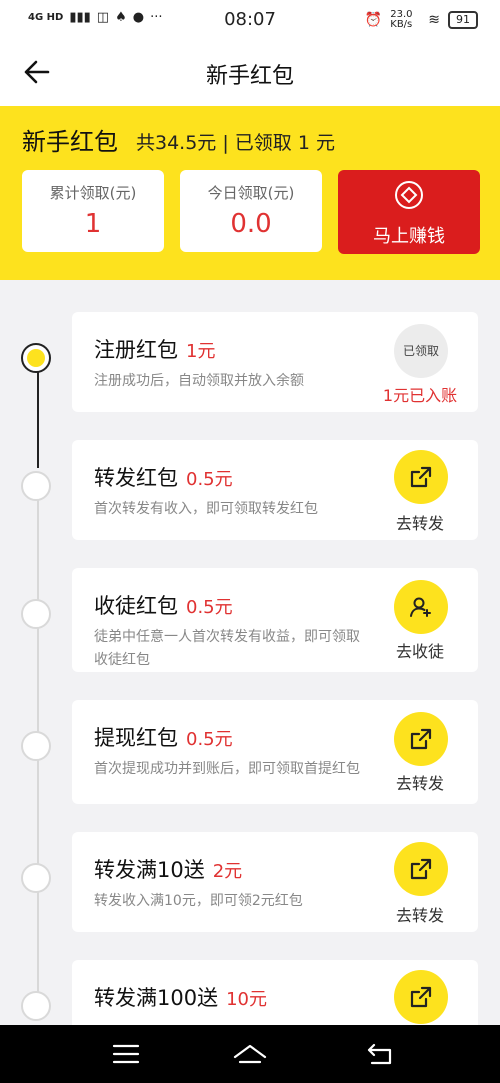  Describe the element at coordinates (136, 606) in the screenshot. I see `task-name: 收徒红包` at that location.